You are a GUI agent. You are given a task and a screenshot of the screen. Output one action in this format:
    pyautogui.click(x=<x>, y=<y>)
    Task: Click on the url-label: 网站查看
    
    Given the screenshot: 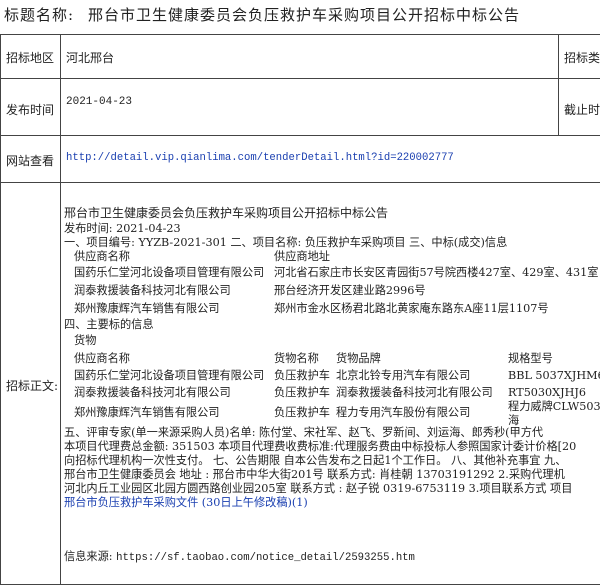 What is the action you would take?
    pyautogui.click(x=30, y=161)
    